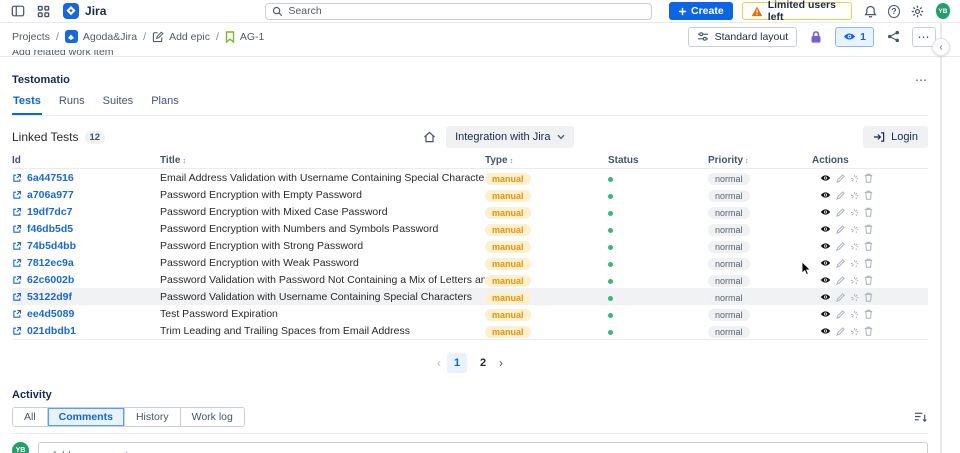 This screenshot has width=960, height=453. I want to click on col-id: Id, so click(86, 160).